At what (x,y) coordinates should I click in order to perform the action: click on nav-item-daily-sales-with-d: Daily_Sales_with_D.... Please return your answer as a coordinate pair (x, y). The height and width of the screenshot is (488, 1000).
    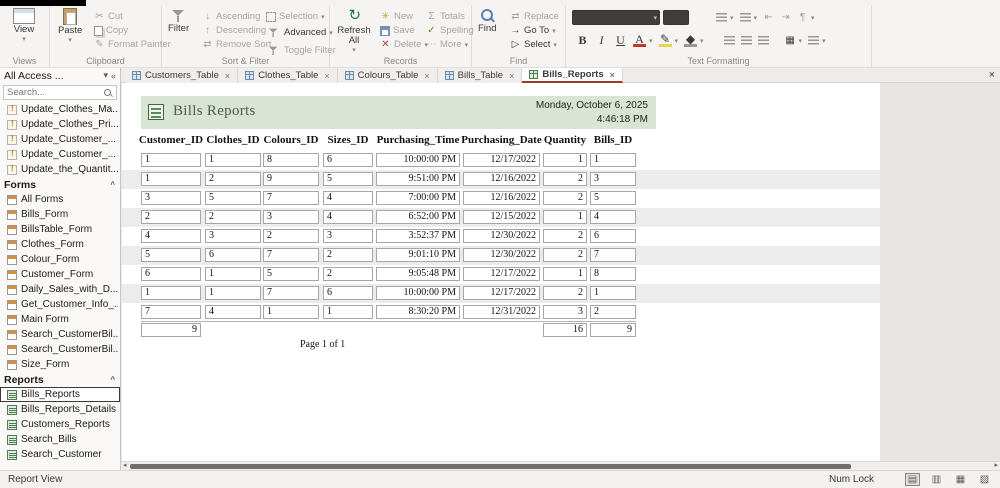
    Looking at the image, I should click on (60, 289).